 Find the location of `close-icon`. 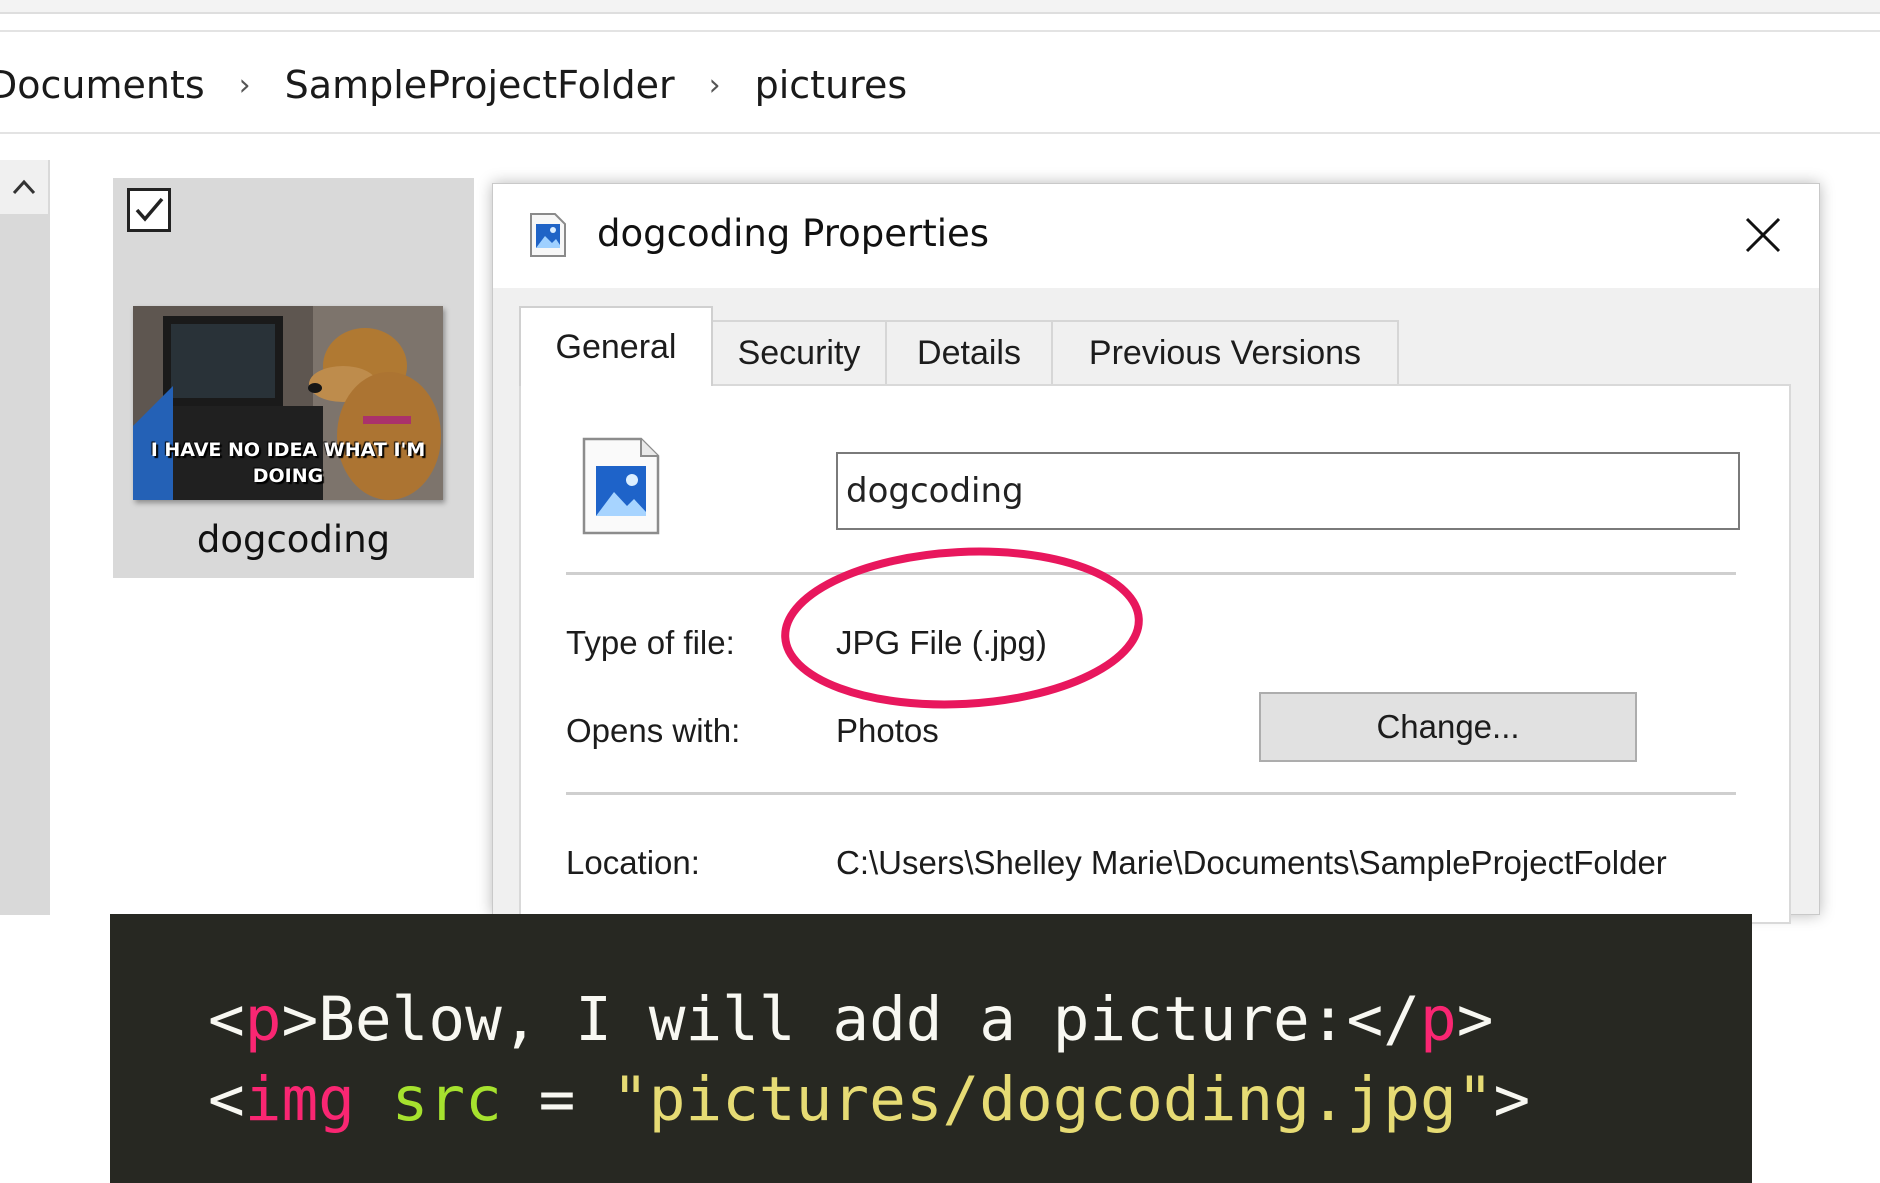

close-icon is located at coordinates (1763, 235).